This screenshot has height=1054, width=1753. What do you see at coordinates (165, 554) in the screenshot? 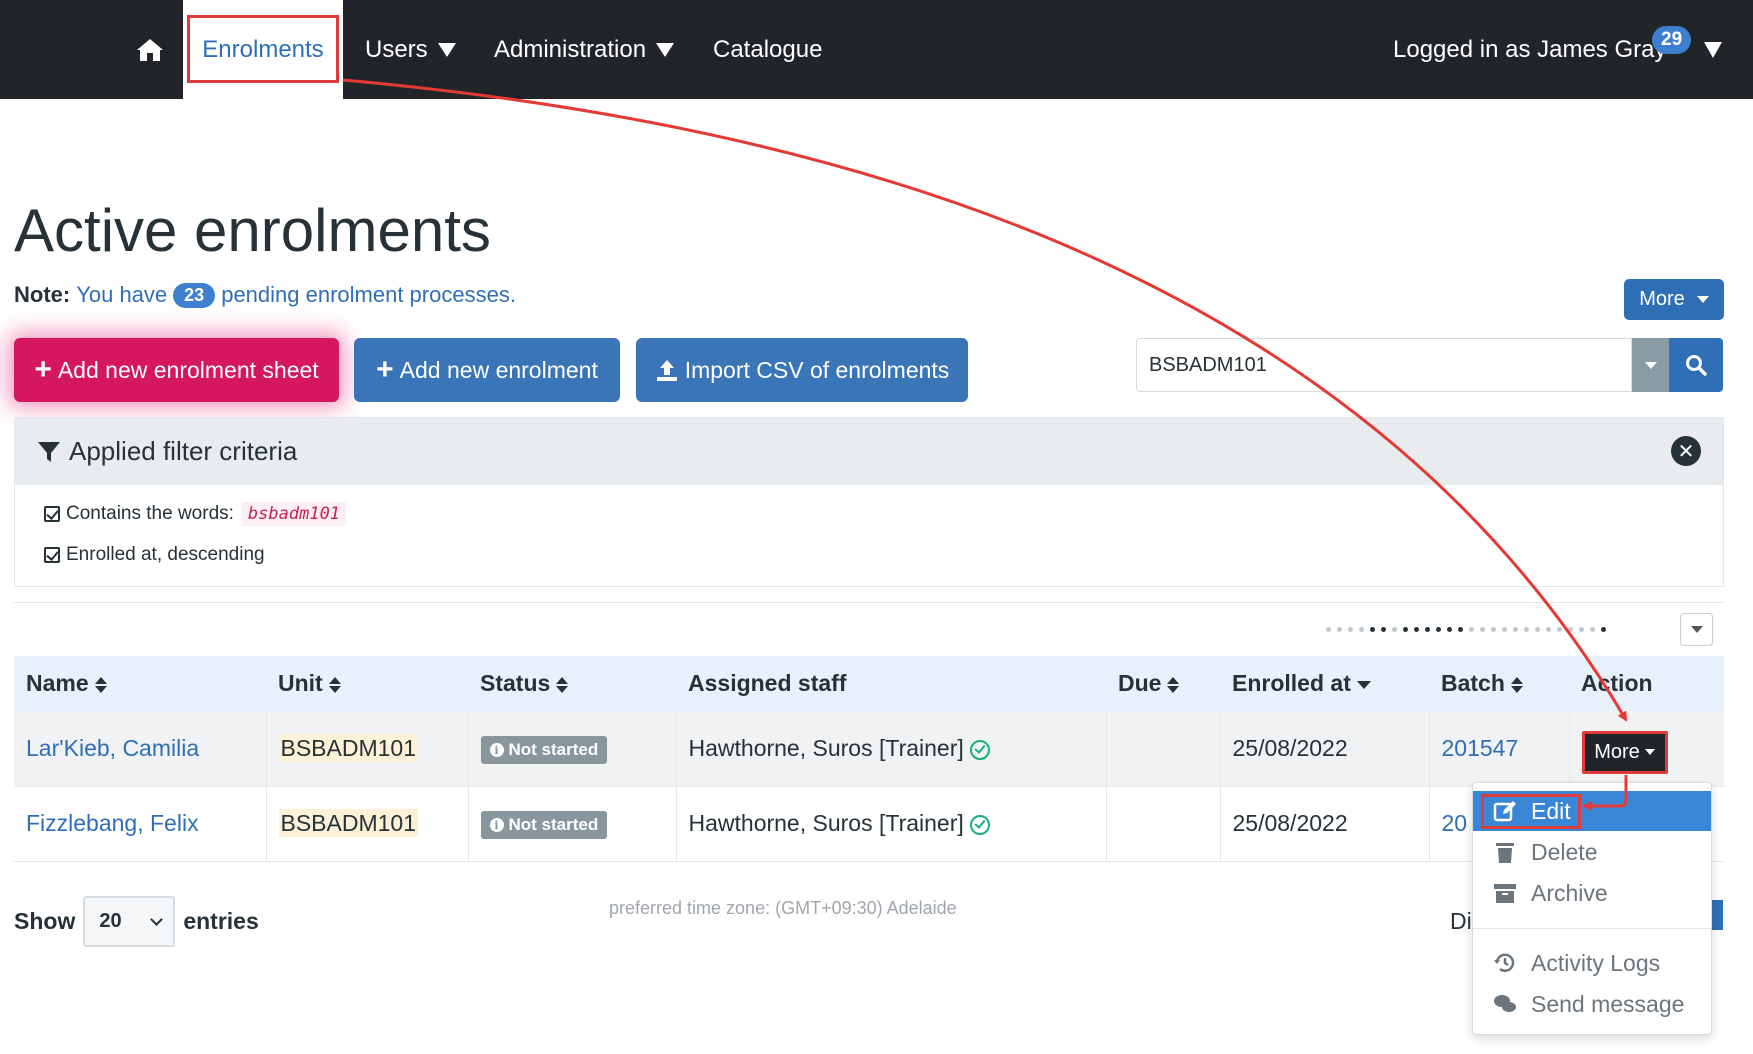
I see `sort-label: Enrolled at, descending` at bounding box center [165, 554].